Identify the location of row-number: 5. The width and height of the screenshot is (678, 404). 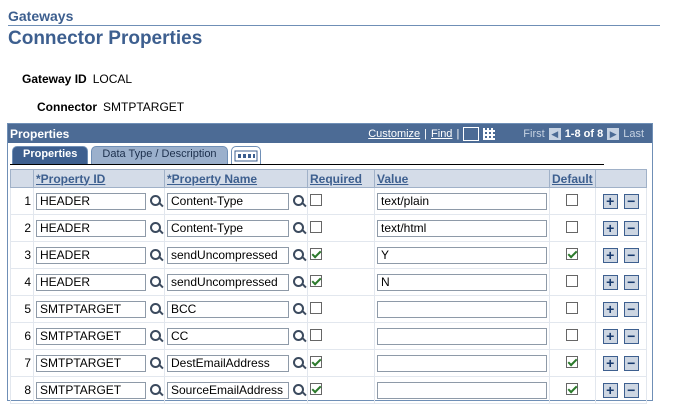
(22, 309).